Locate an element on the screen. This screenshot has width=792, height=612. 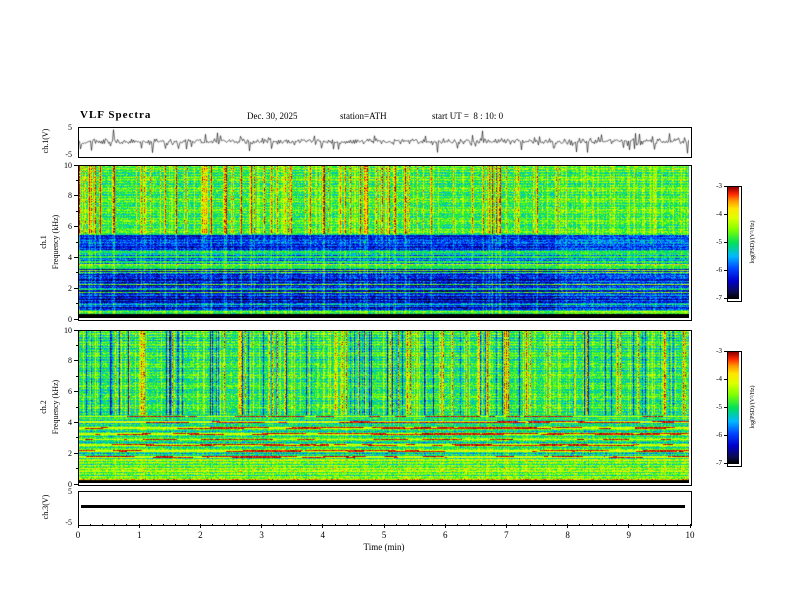
ch2-channel-label: ch.2 is located at coordinates (43, 407).